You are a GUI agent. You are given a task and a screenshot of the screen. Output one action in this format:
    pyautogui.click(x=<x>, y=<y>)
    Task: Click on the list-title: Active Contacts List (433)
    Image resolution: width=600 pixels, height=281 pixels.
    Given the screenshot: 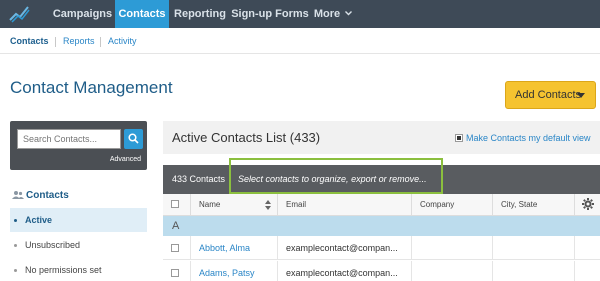 What is the action you would take?
    pyautogui.click(x=246, y=137)
    